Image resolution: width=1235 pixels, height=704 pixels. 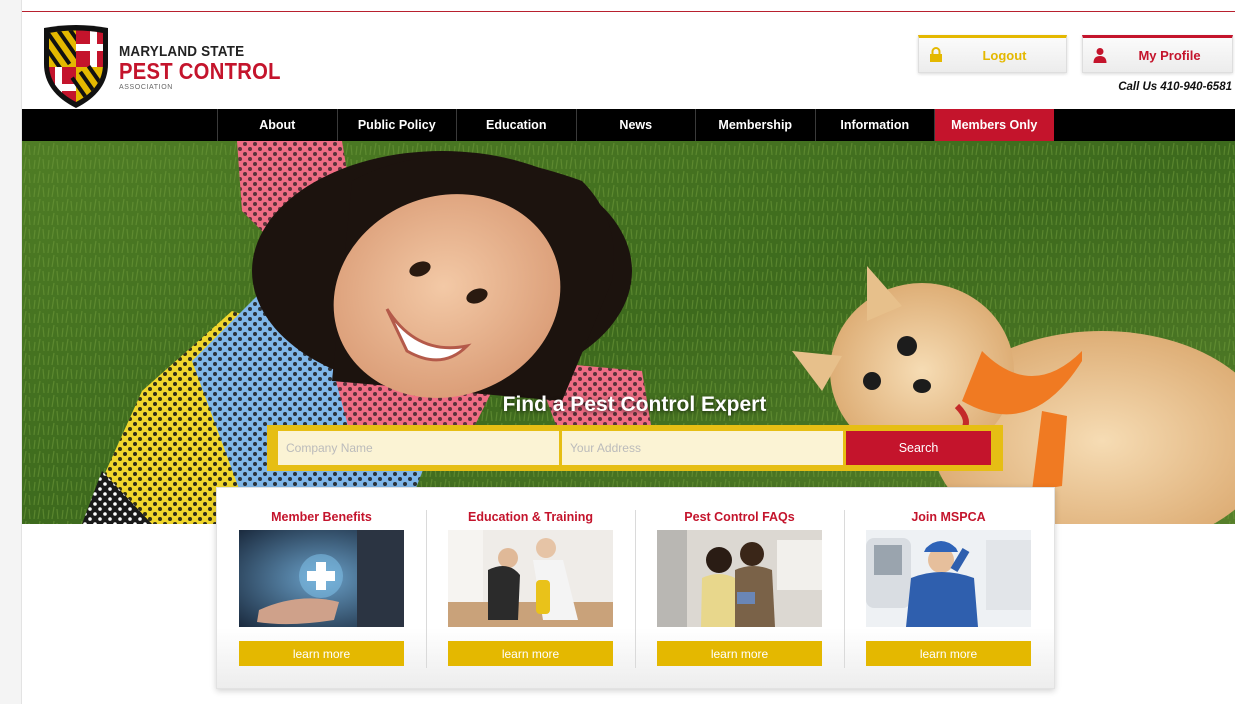 What do you see at coordinates (936, 55) in the screenshot?
I see `lock-icon` at bounding box center [936, 55].